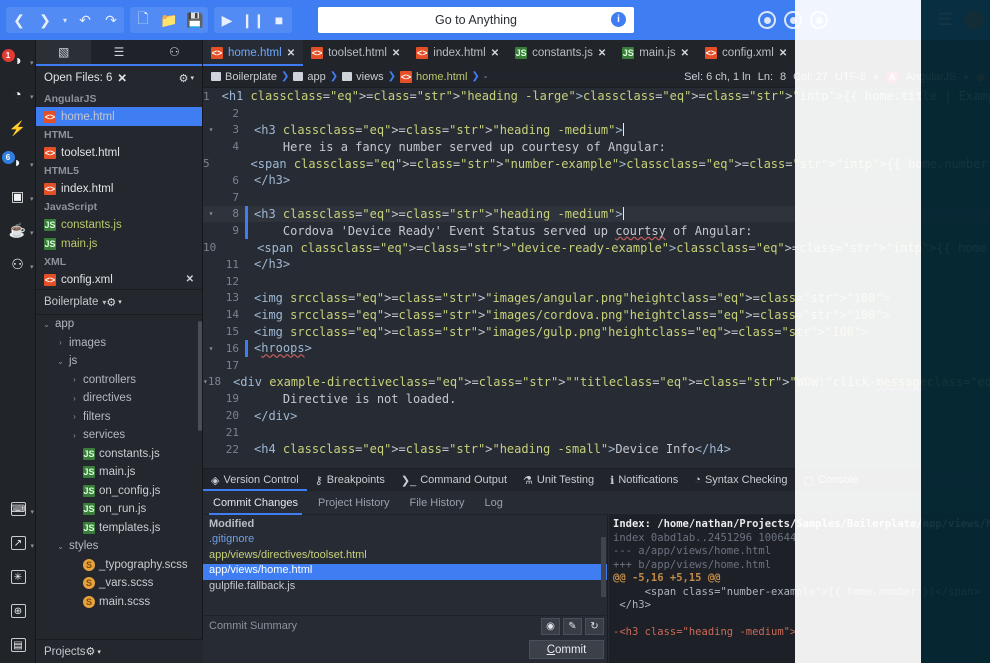  I want to click on stop-circle-icon, so click(793, 20).